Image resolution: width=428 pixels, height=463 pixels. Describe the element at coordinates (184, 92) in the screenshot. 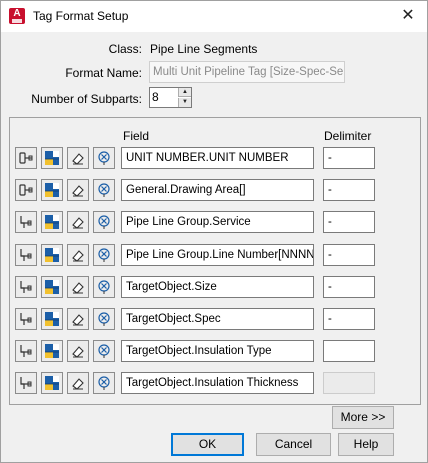

I see `spin-up-icon: ▲` at that location.